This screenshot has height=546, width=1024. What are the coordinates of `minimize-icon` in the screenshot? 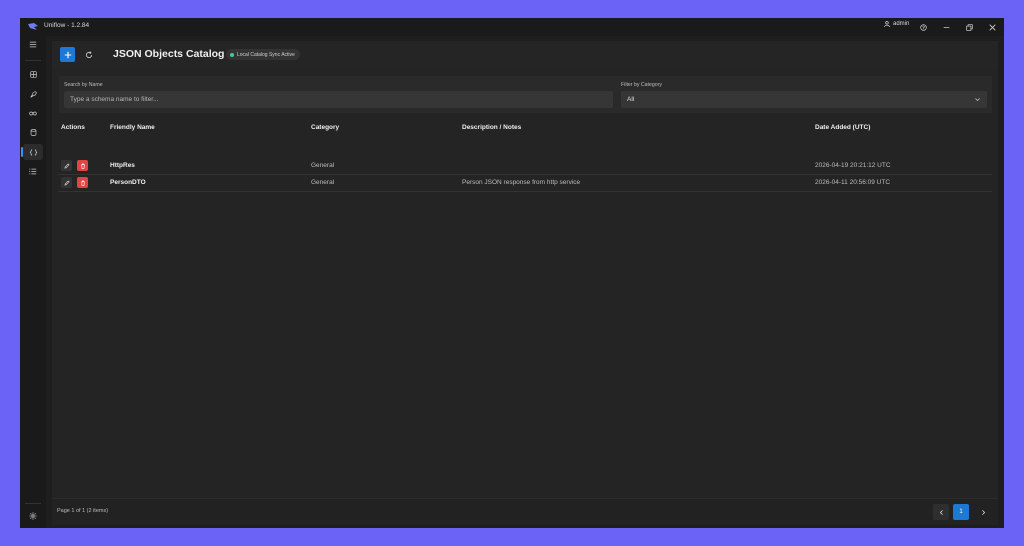 It's located at (946, 27).